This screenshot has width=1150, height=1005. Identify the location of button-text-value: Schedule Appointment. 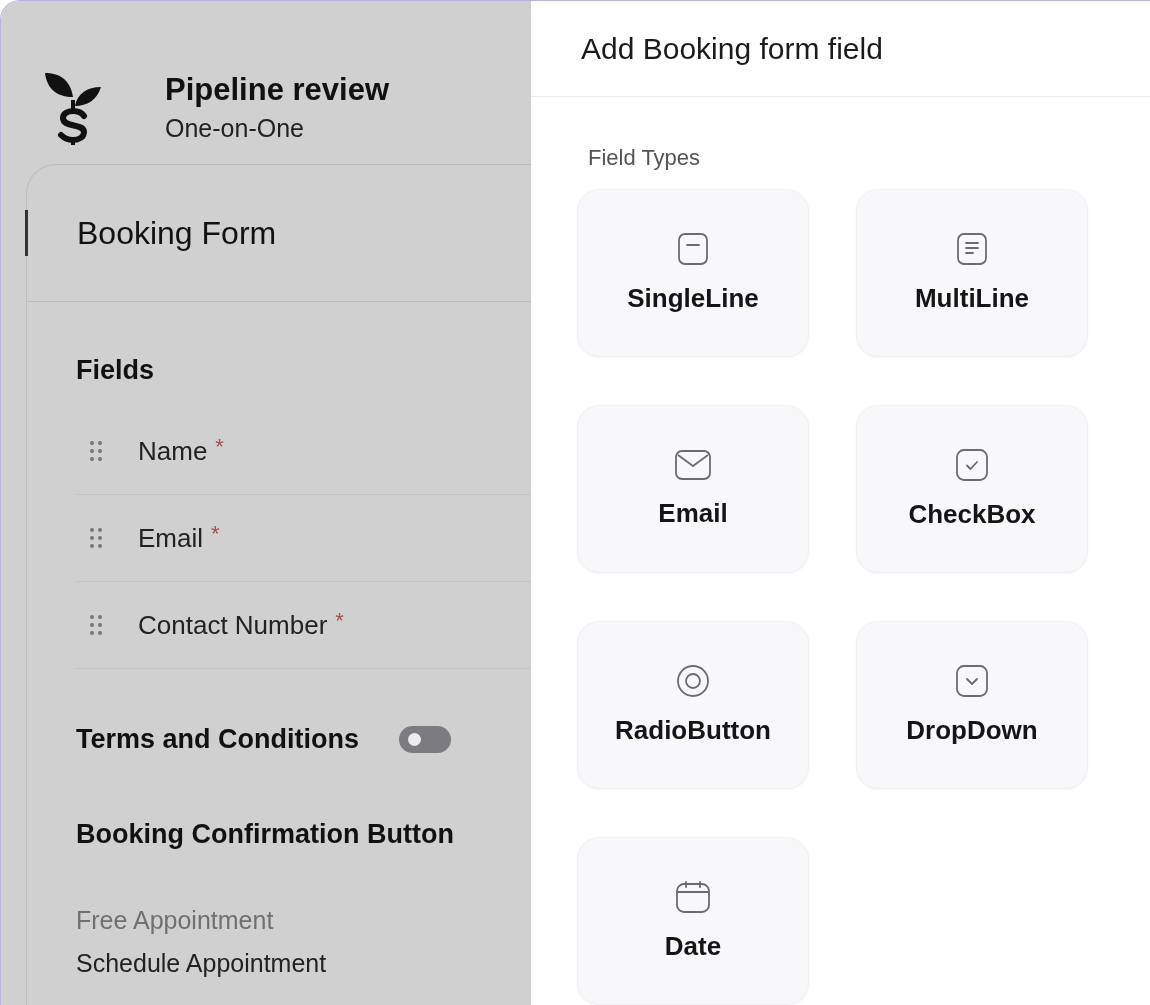
(202, 963).